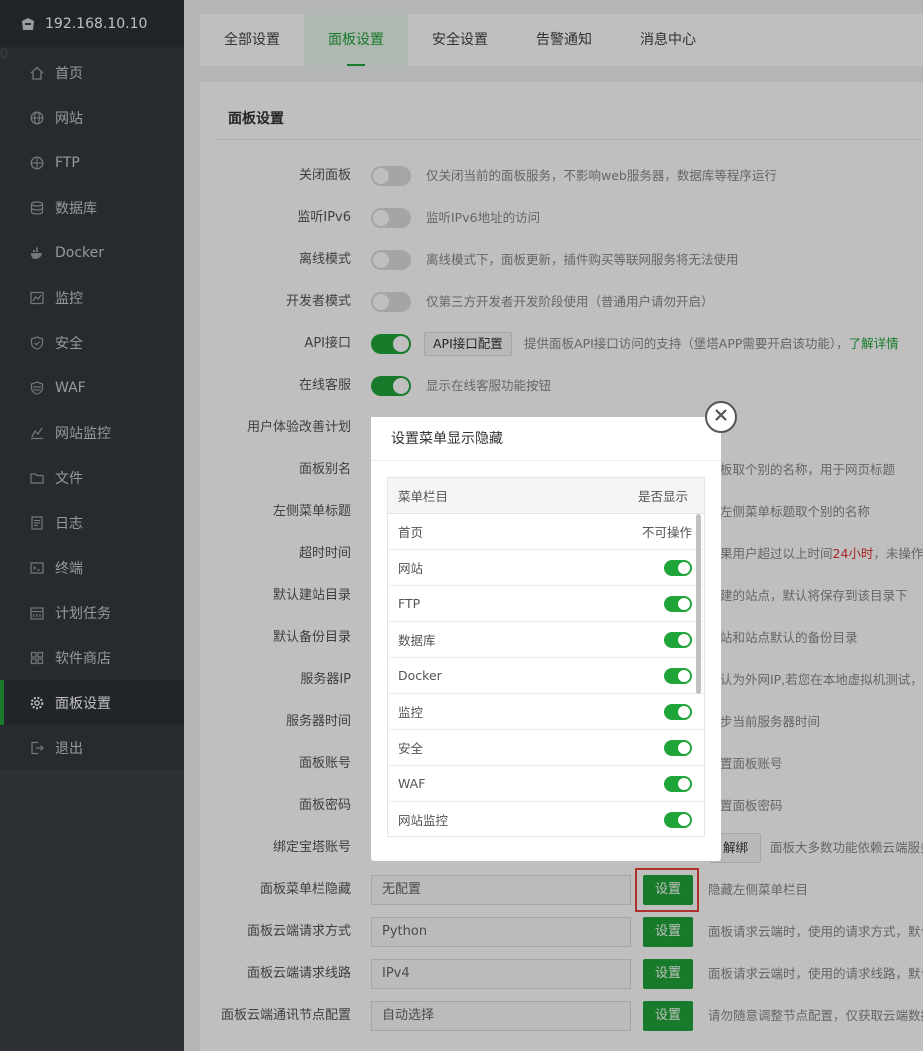  I want to click on calendar-icon, so click(37, 613).